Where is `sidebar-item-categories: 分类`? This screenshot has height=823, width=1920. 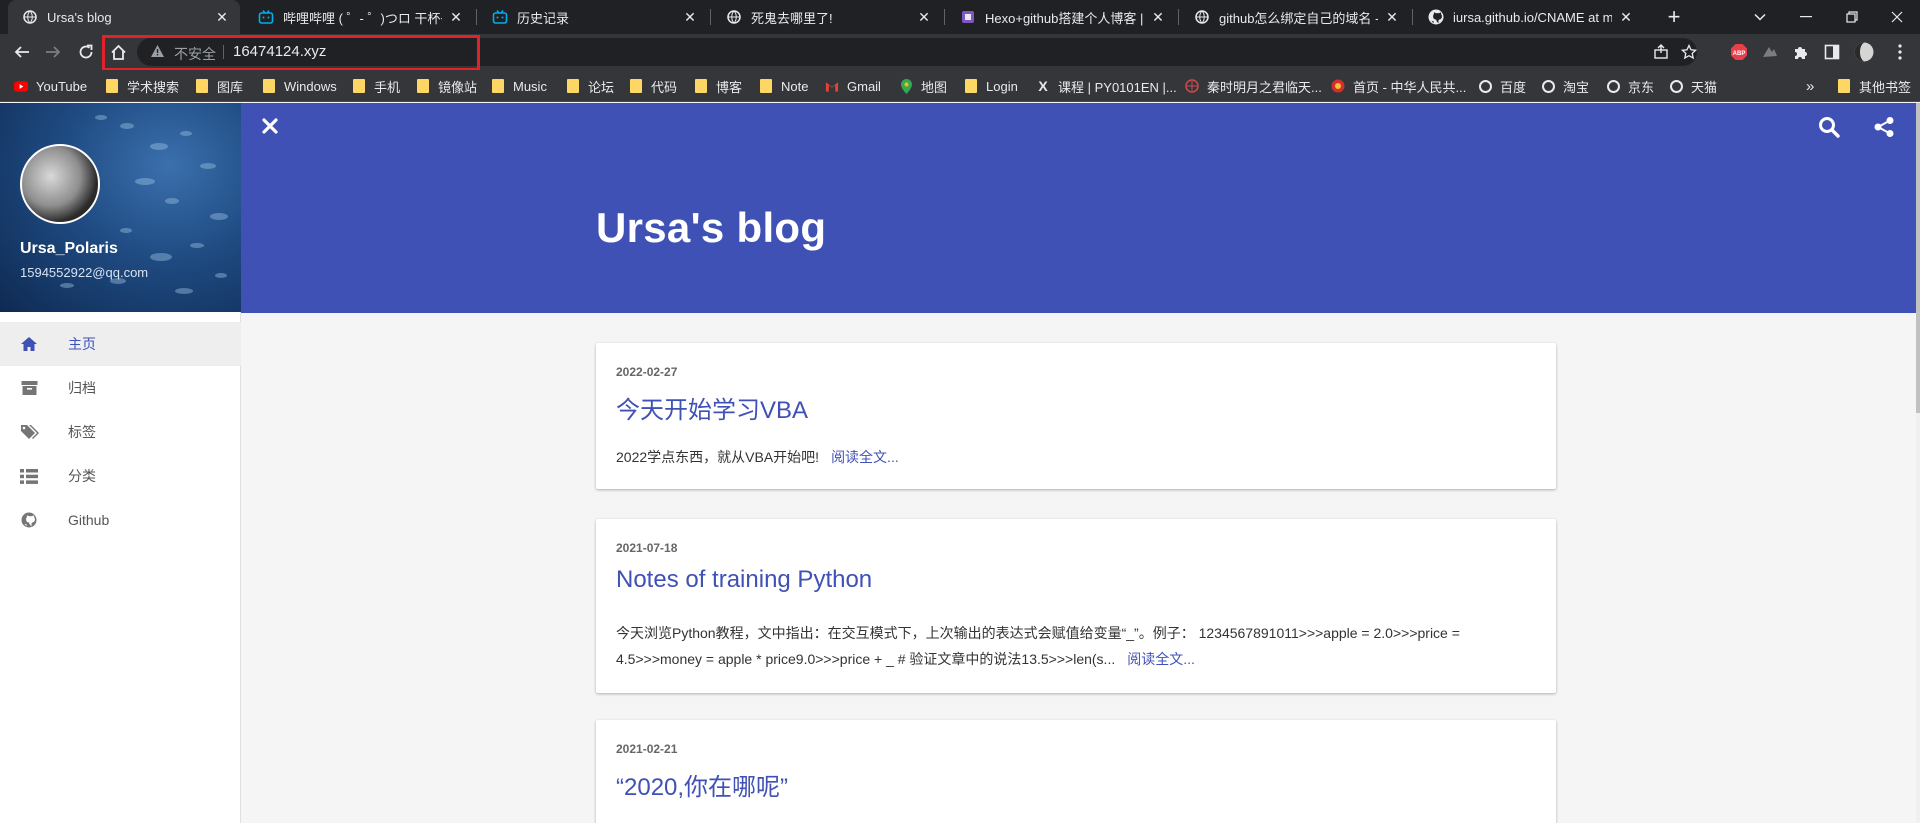
sidebar-item-categories: 分类 is located at coordinates (120, 476).